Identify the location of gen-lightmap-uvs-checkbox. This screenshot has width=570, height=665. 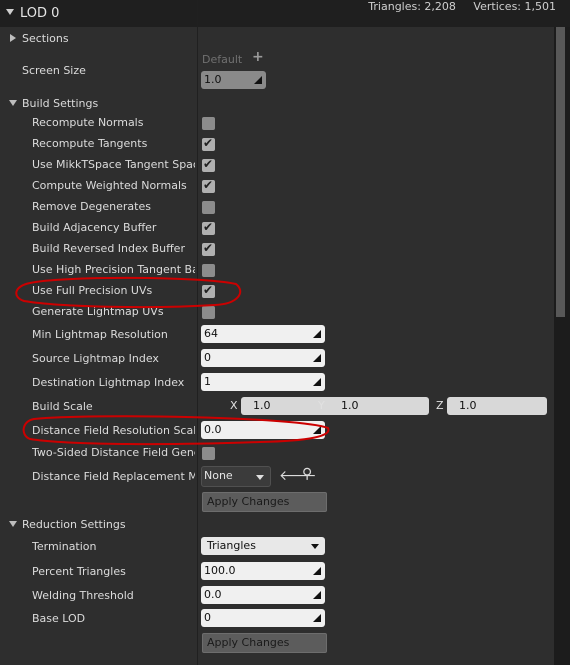
(208, 312).